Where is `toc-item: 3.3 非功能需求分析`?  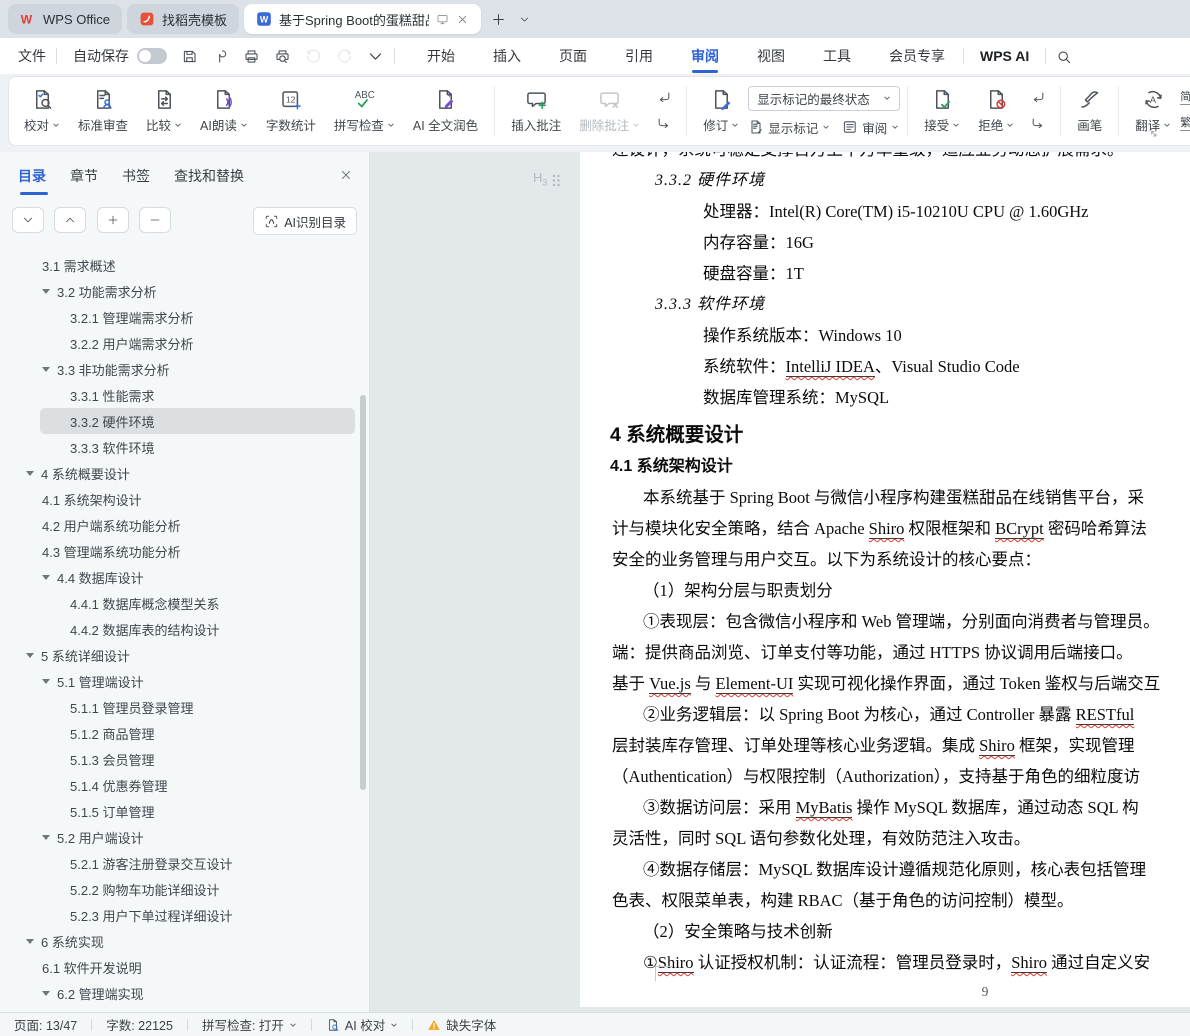 toc-item: 3.3 非功能需求分析 is located at coordinates (179, 369).